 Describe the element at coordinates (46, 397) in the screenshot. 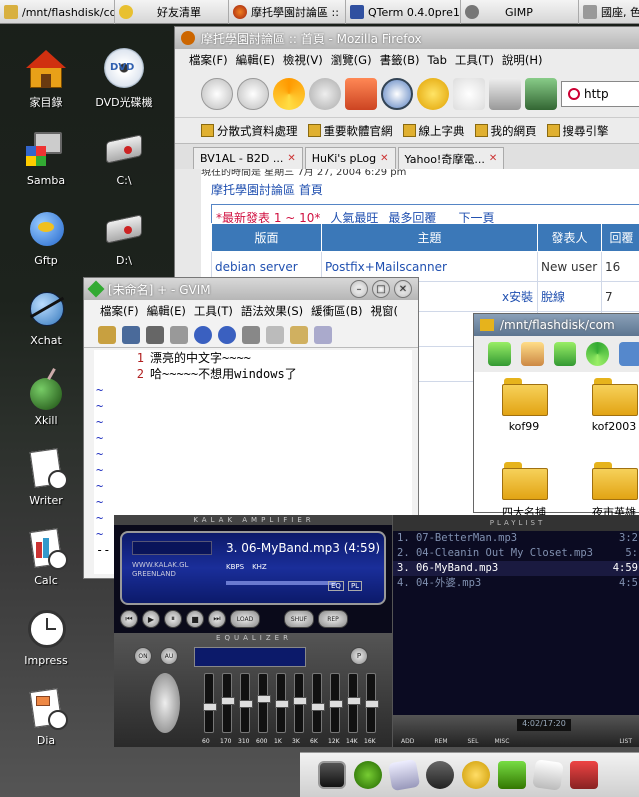

I see `desktop-icon-xkill: Xkill` at that location.